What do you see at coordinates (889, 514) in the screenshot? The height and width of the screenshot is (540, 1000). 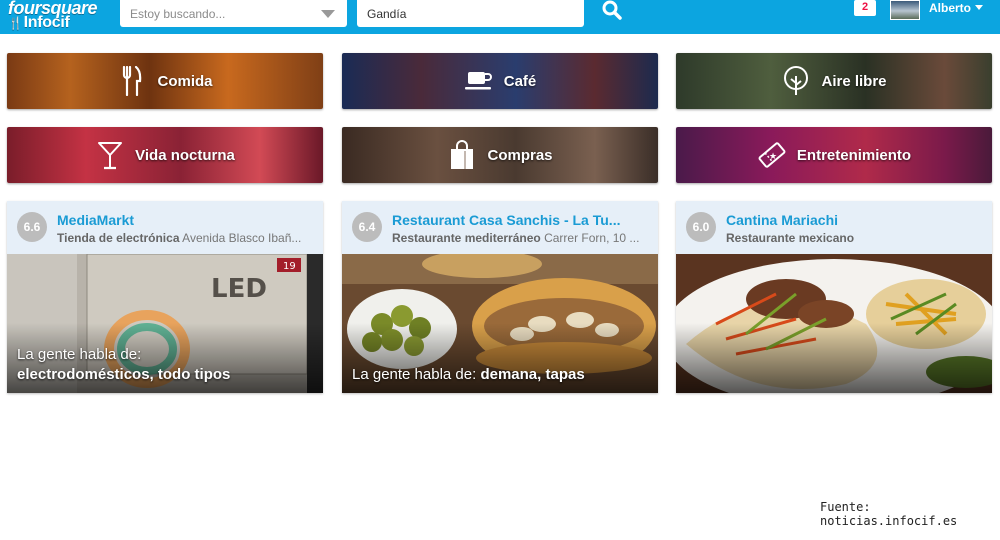 I see `source-caption: Fuente: noticias.infocif.es` at bounding box center [889, 514].